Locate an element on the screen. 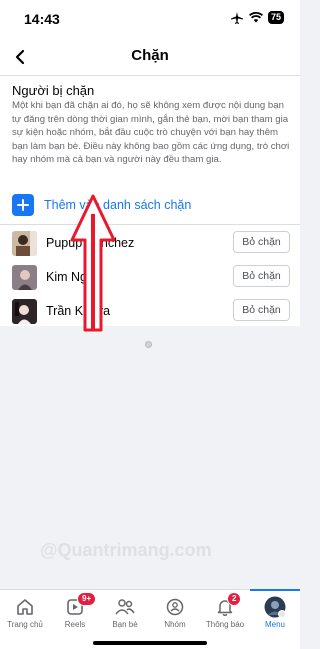  menu-avatar-icon is located at coordinates (275, 607).